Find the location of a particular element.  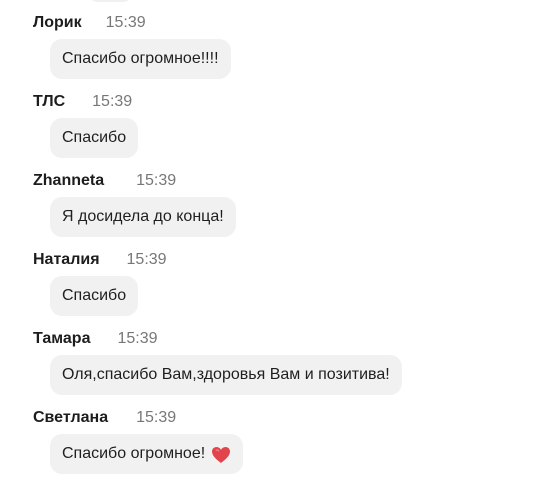

message-author: ТЛС is located at coordinates (49, 101).